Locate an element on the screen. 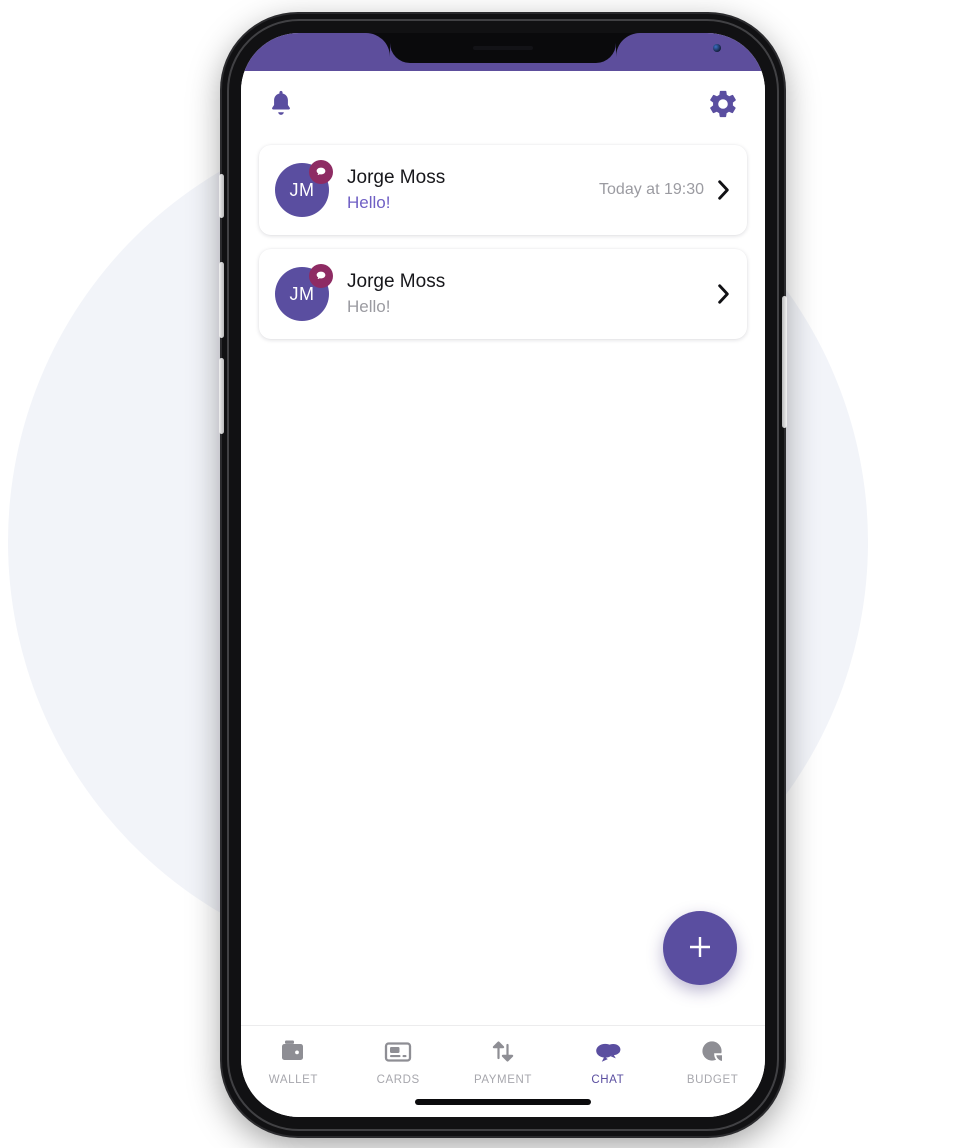  app-header is located at coordinates (503, 104).